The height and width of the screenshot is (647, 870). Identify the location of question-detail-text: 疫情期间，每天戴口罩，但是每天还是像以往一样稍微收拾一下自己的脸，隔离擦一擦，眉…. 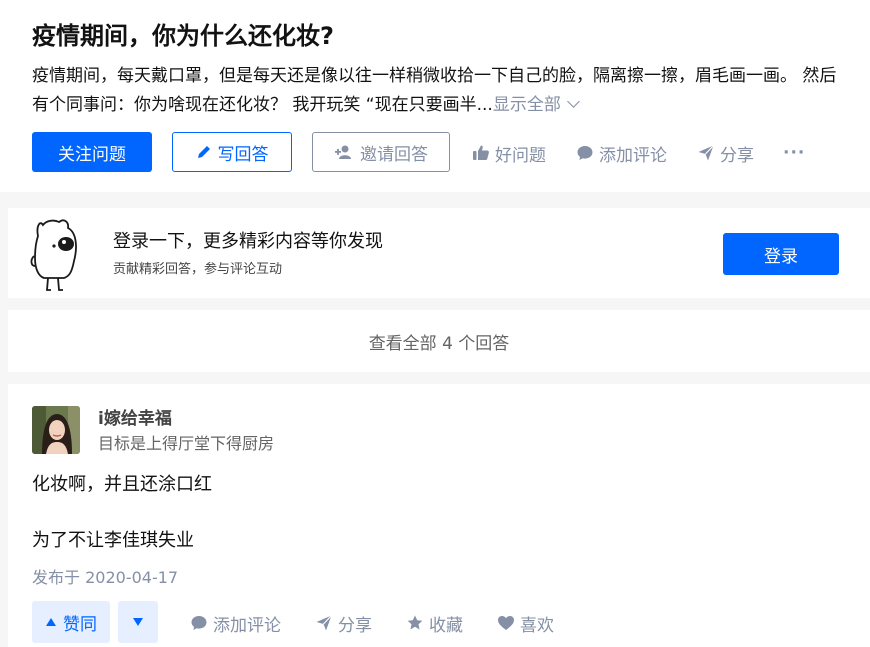
(434, 90).